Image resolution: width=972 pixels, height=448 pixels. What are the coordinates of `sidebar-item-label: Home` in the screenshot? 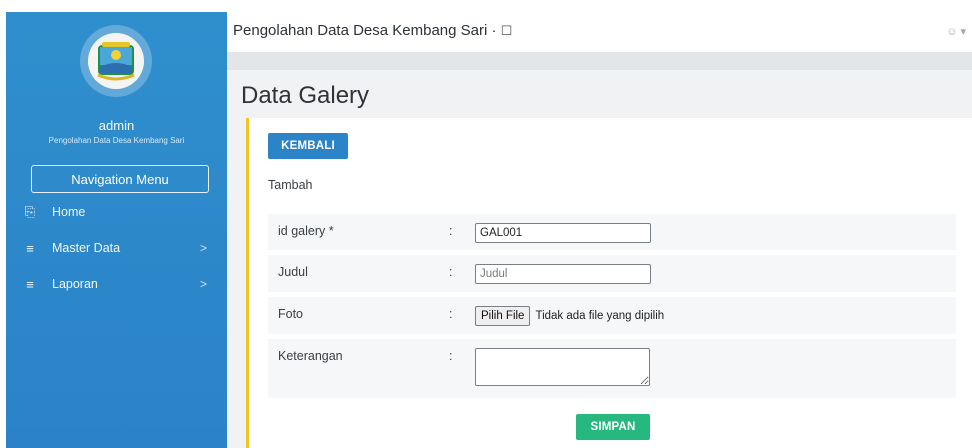 It's located at (69, 212).